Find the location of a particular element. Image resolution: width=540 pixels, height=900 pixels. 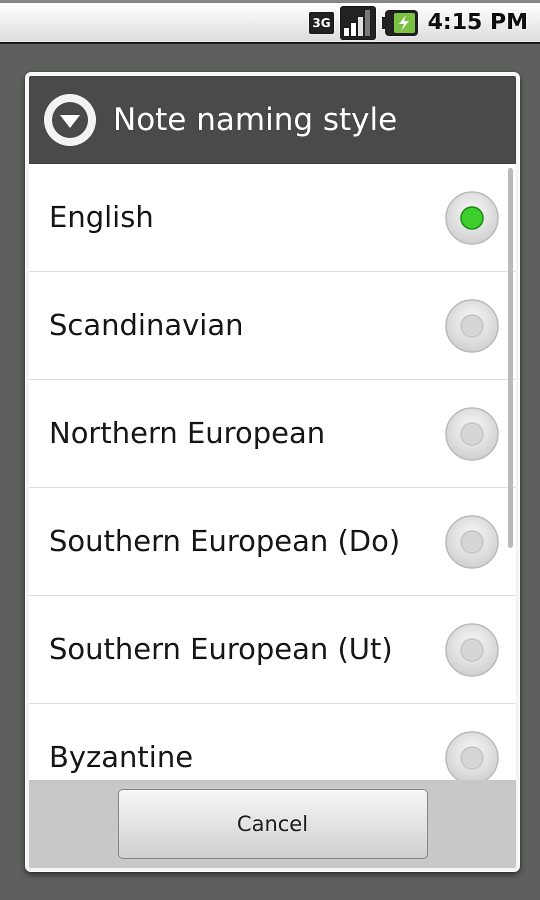

option-row: Southern European (Ut) is located at coordinates (272, 650).